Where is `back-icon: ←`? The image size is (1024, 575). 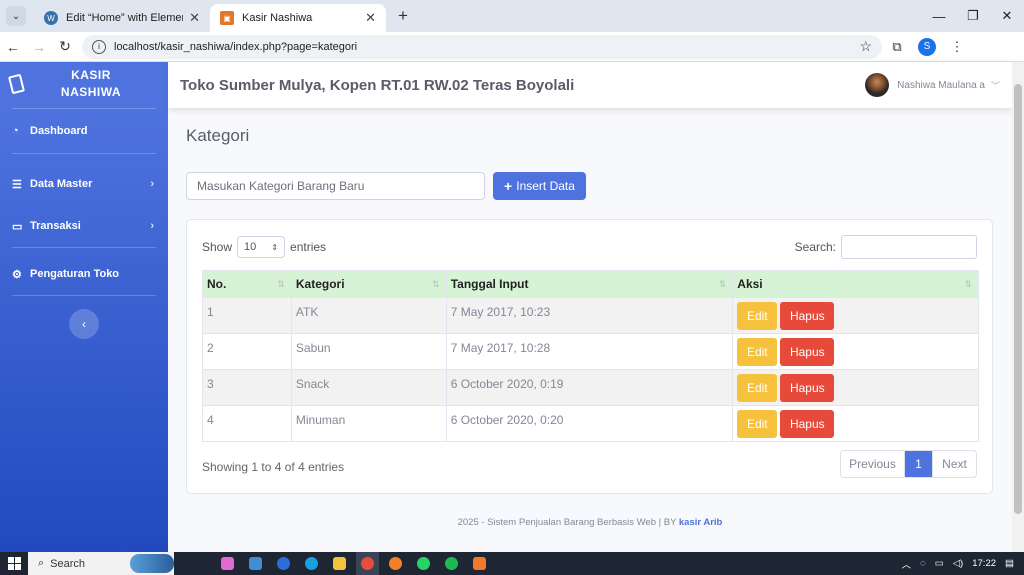
back-icon: ← is located at coordinates (13, 47).